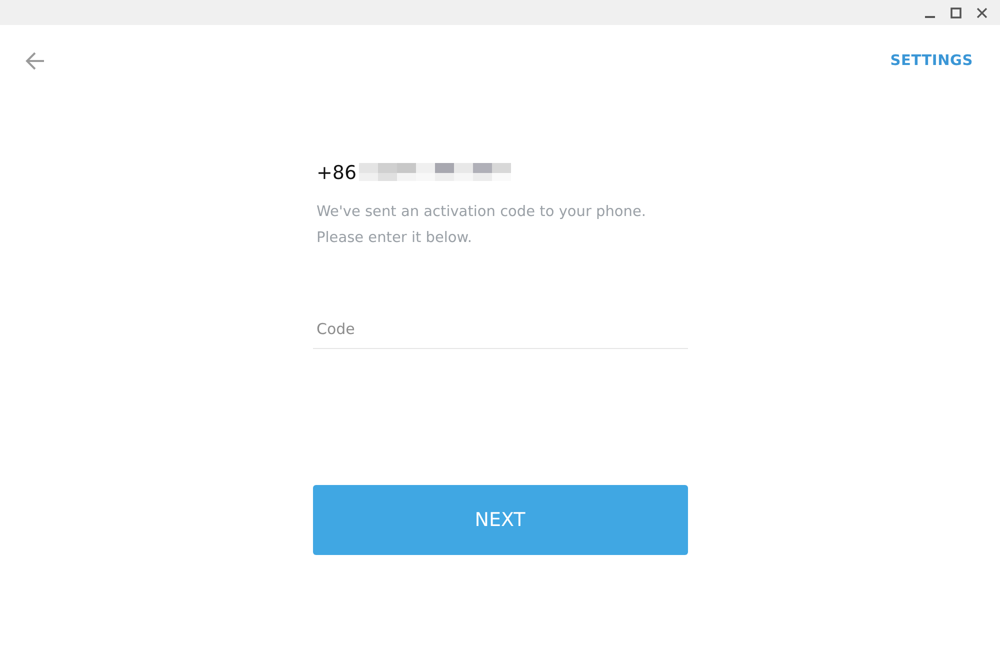  I want to click on maximize-icon, so click(956, 12).